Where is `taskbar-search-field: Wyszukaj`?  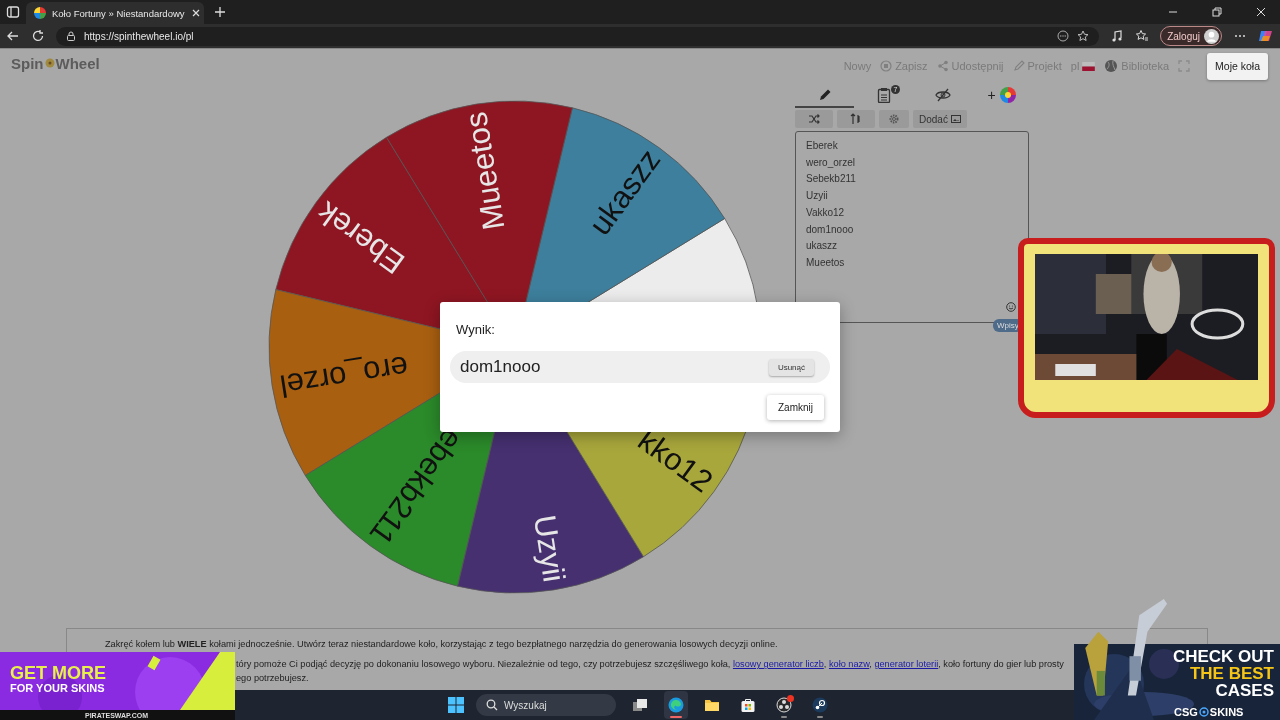 taskbar-search-field: Wyszukaj is located at coordinates (546, 705).